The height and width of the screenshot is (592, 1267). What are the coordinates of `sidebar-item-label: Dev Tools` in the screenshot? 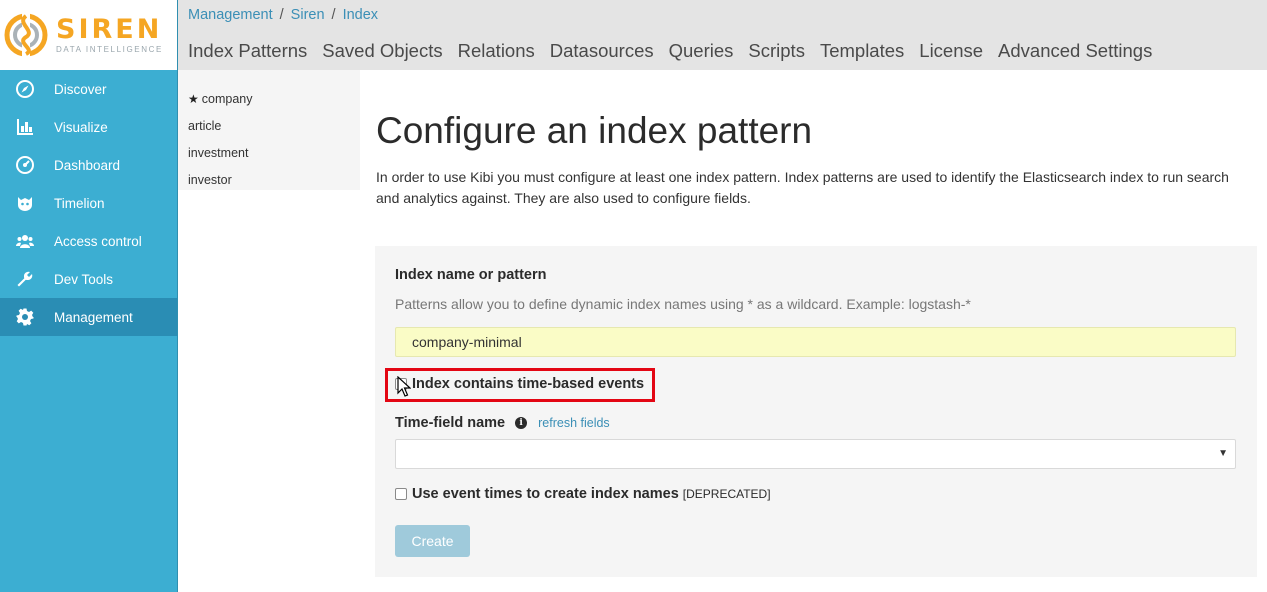 It's located at (84, 279).